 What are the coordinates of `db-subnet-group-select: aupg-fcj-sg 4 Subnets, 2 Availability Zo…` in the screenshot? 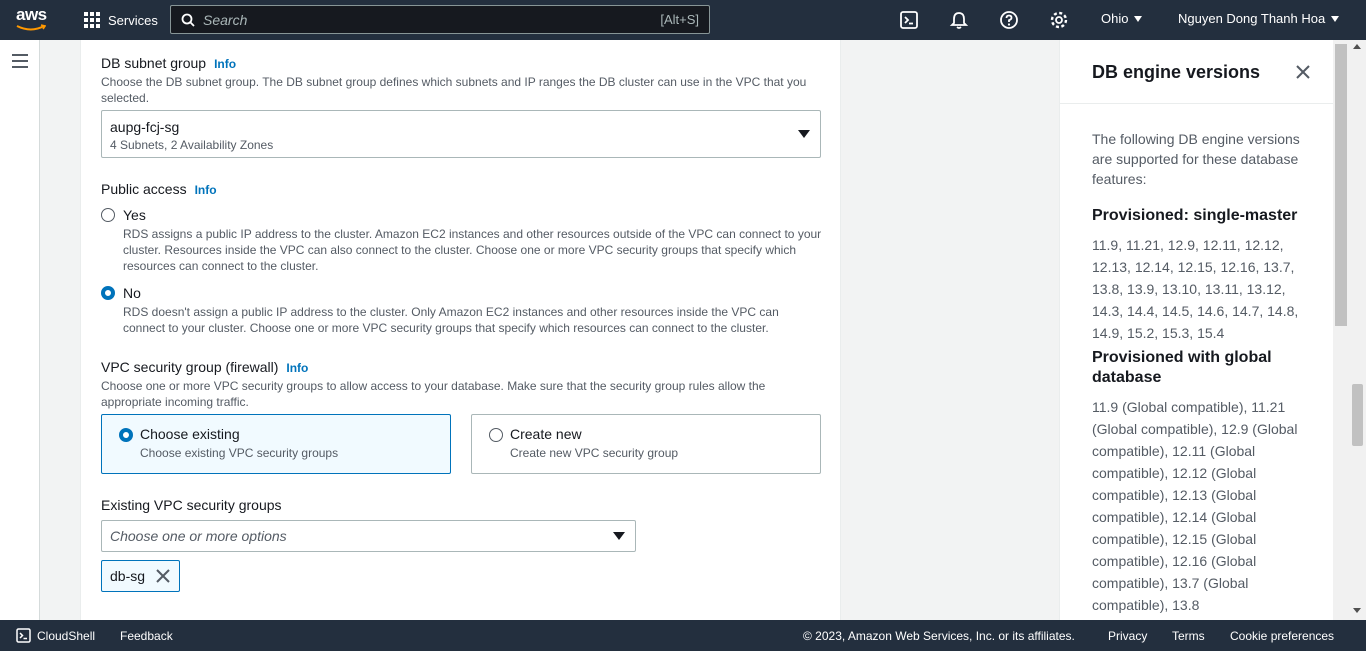 It's located at (461, 134).